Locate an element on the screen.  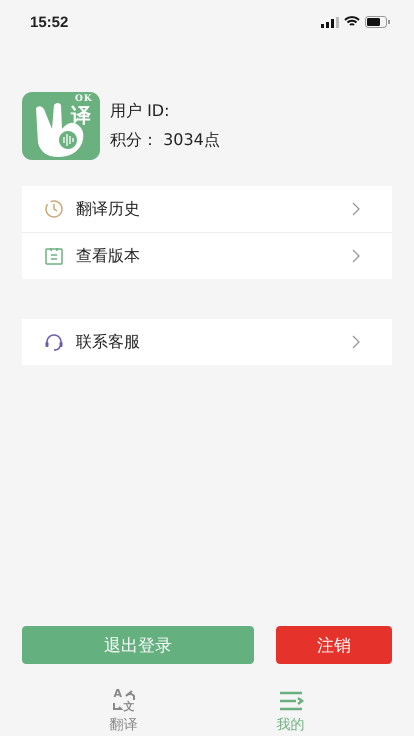
delete-account-button: 注销 is located at coordinates (334, 645).